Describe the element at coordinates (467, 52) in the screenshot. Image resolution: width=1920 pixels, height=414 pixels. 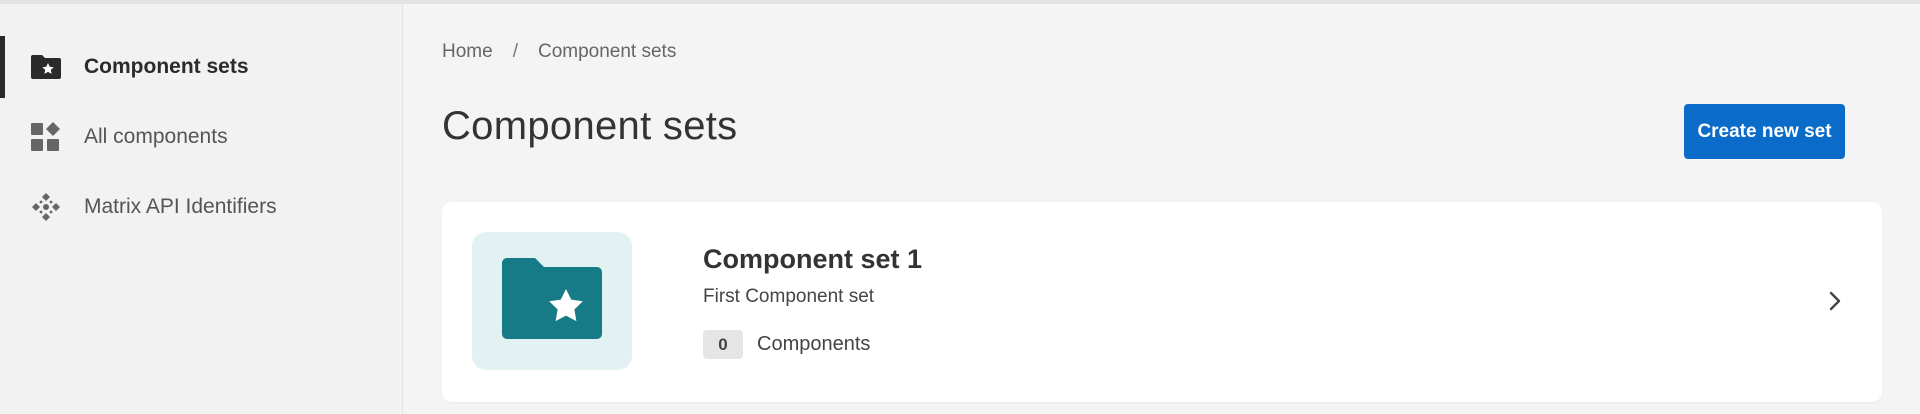
I see `breadcrumb-home-link: Home` at that location.